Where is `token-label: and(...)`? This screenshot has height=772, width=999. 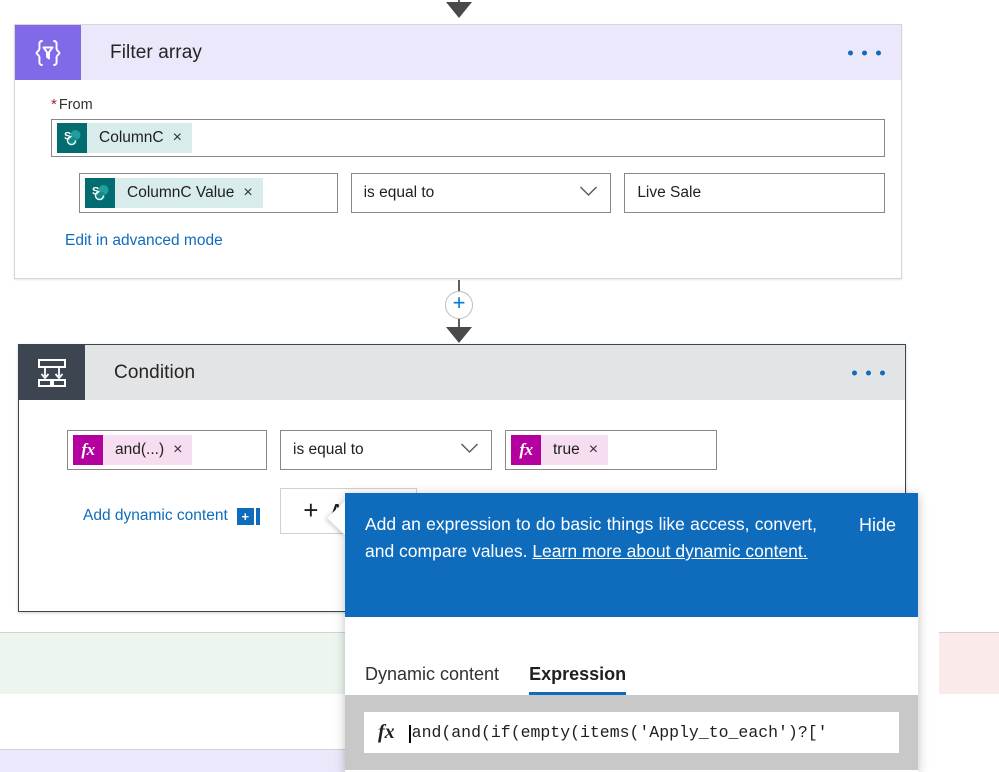
token-label: and(...) is located at coordinates (140, 449).